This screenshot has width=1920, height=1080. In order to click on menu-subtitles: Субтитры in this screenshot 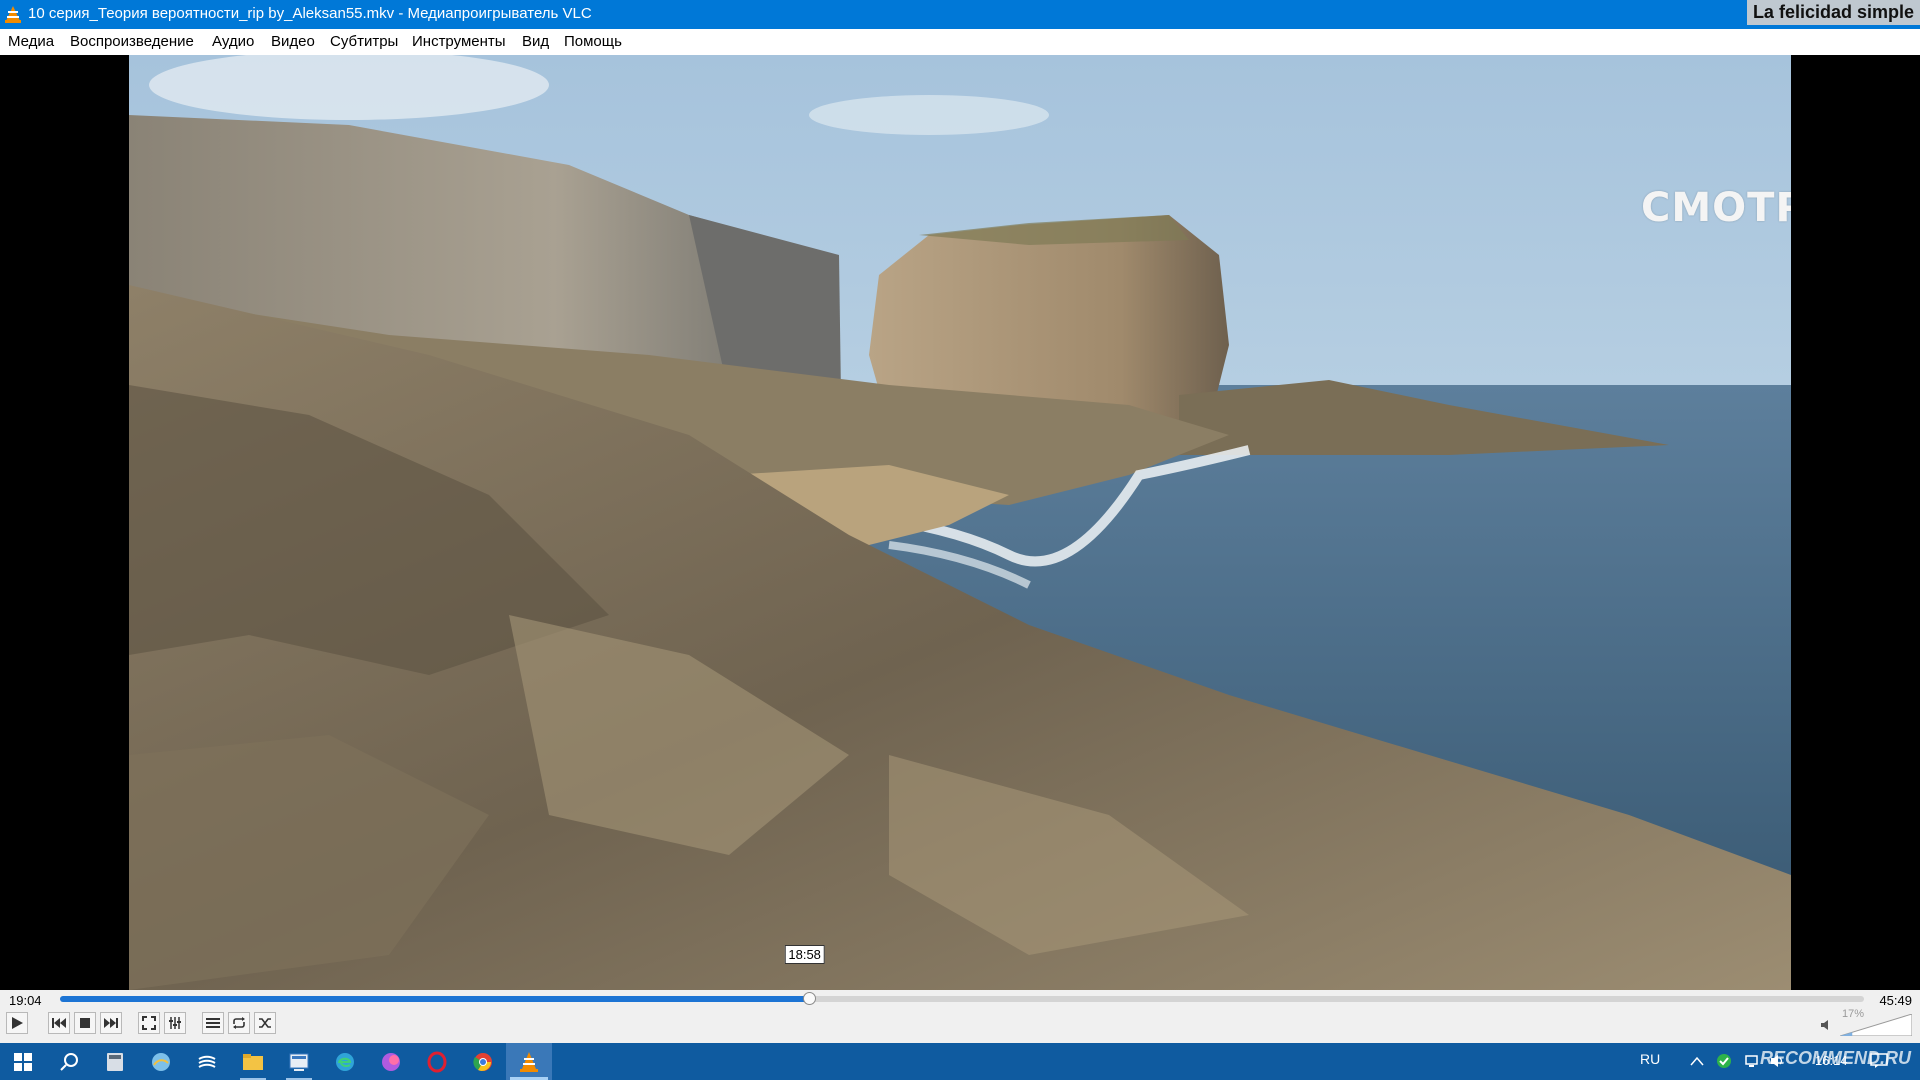, I will do `click(364, 42)`.